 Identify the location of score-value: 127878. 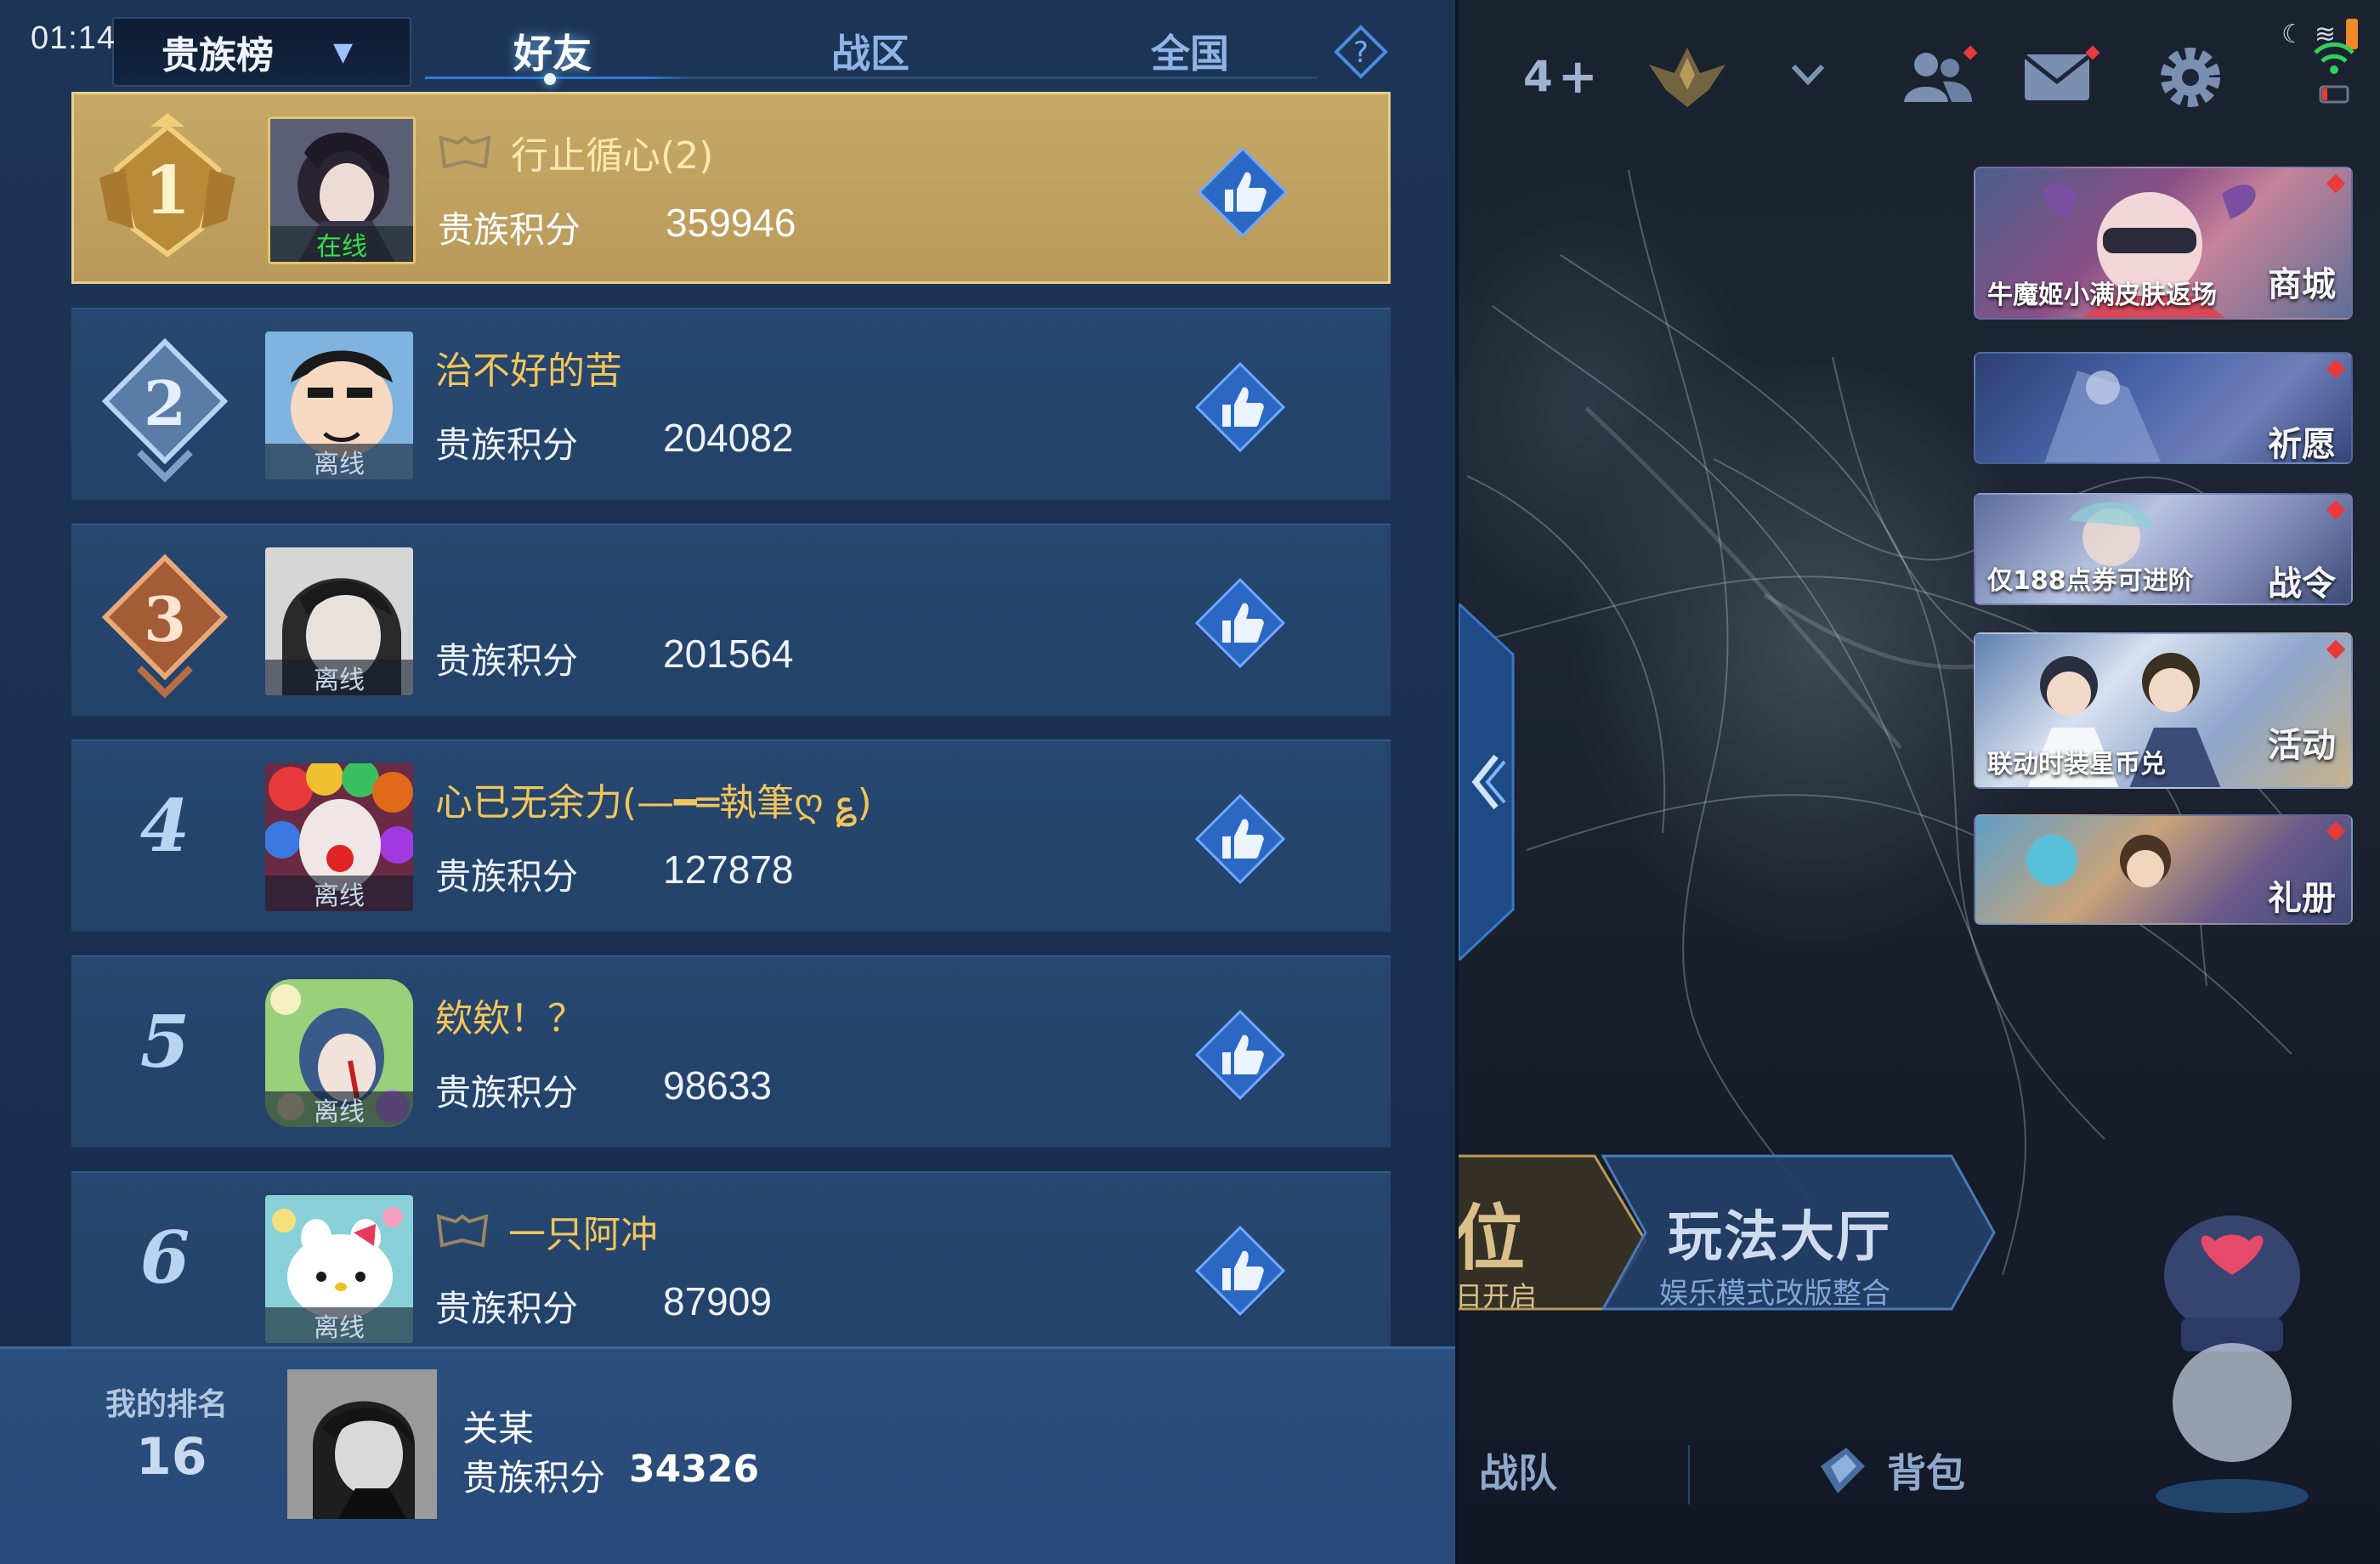
(728, 869).